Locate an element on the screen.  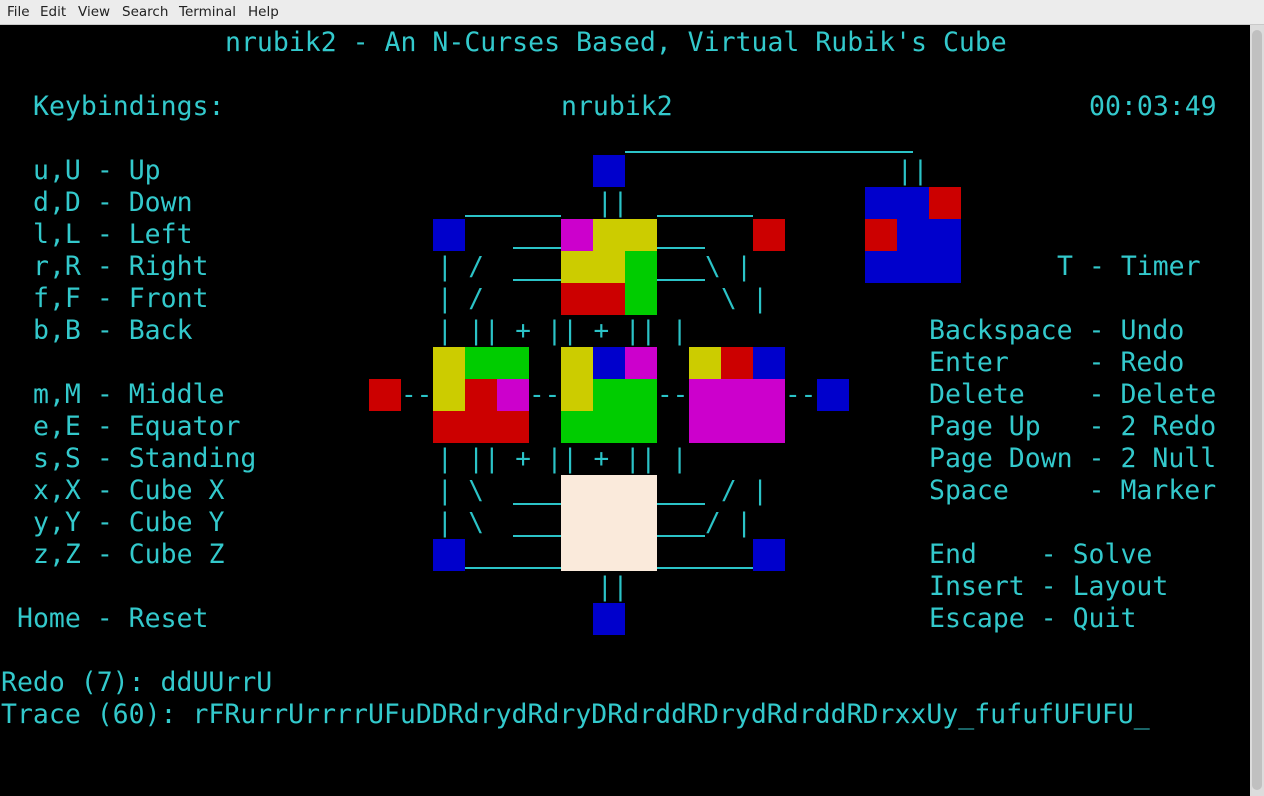
key-escape: Escape - Quit is located at coordinates (1033, 618).